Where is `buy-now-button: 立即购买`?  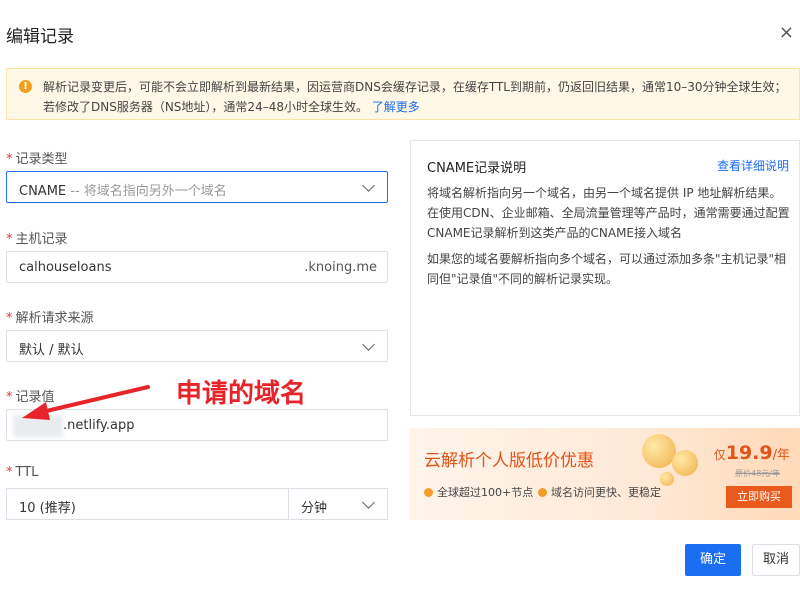 buy-now-button: 立即购买 is located at coordinates (759, 497).